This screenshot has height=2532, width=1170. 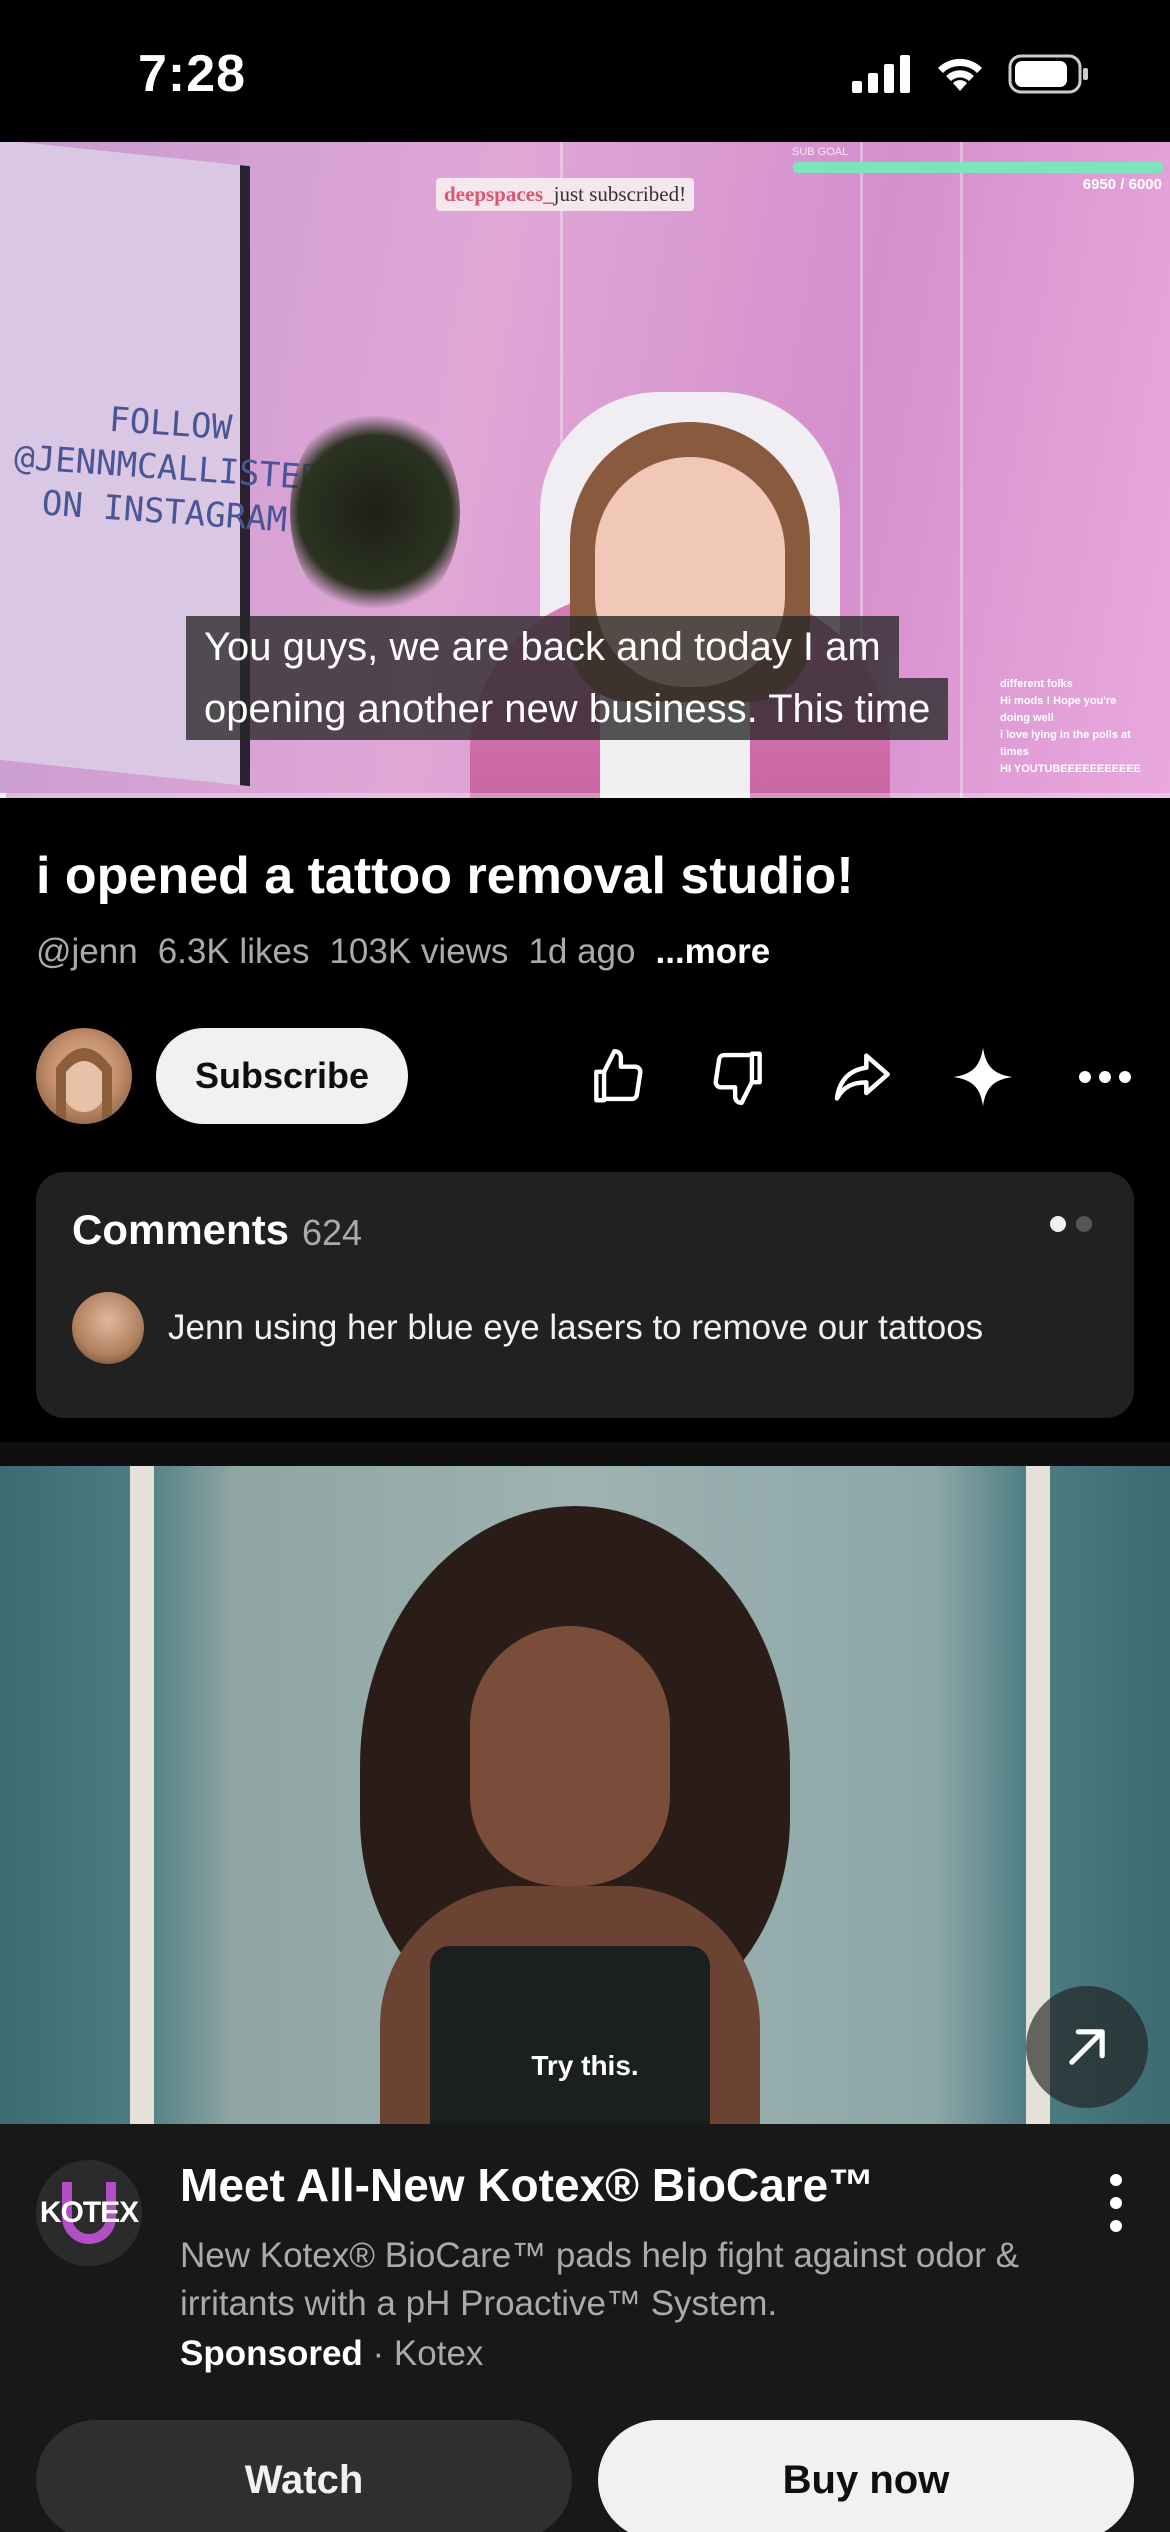 What do you see at coordinates (192, 74) in the screenshot?
I see `status-time: 7:28` at bounding box center [192, 74].